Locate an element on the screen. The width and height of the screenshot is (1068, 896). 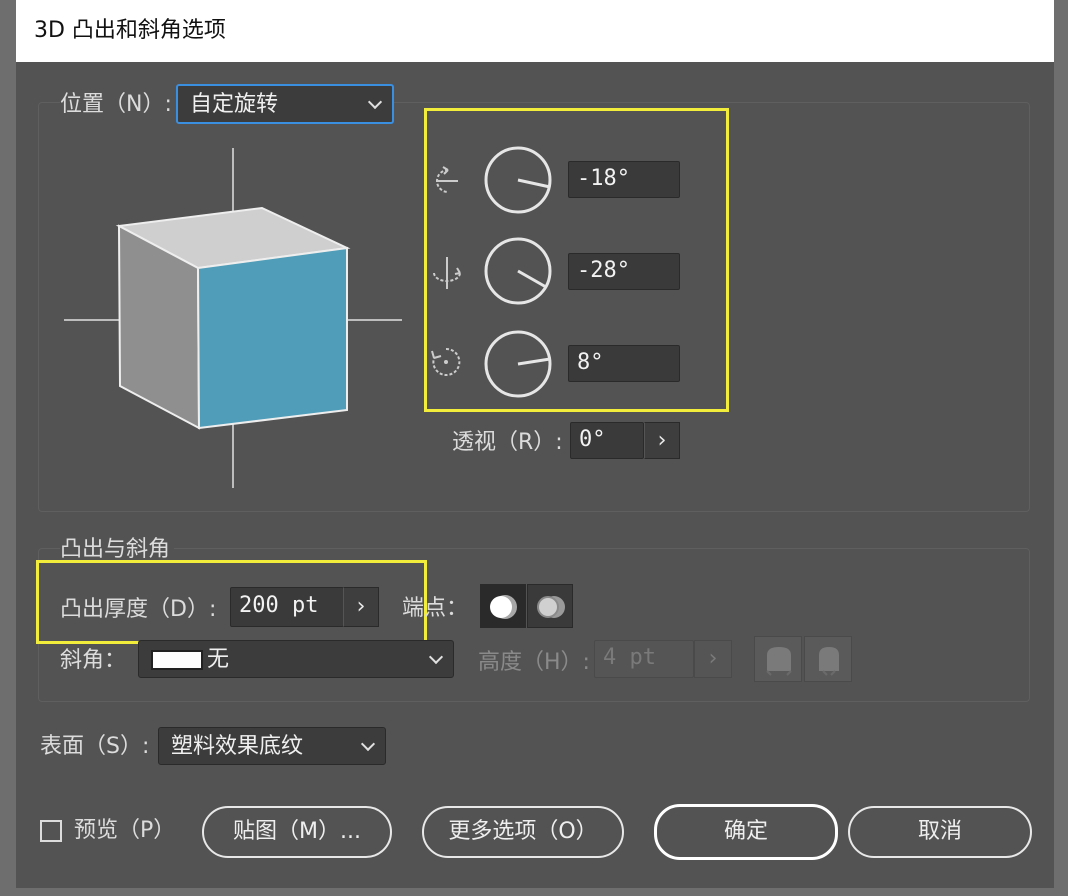
cap-off-button is located at coordinates (550, 606).